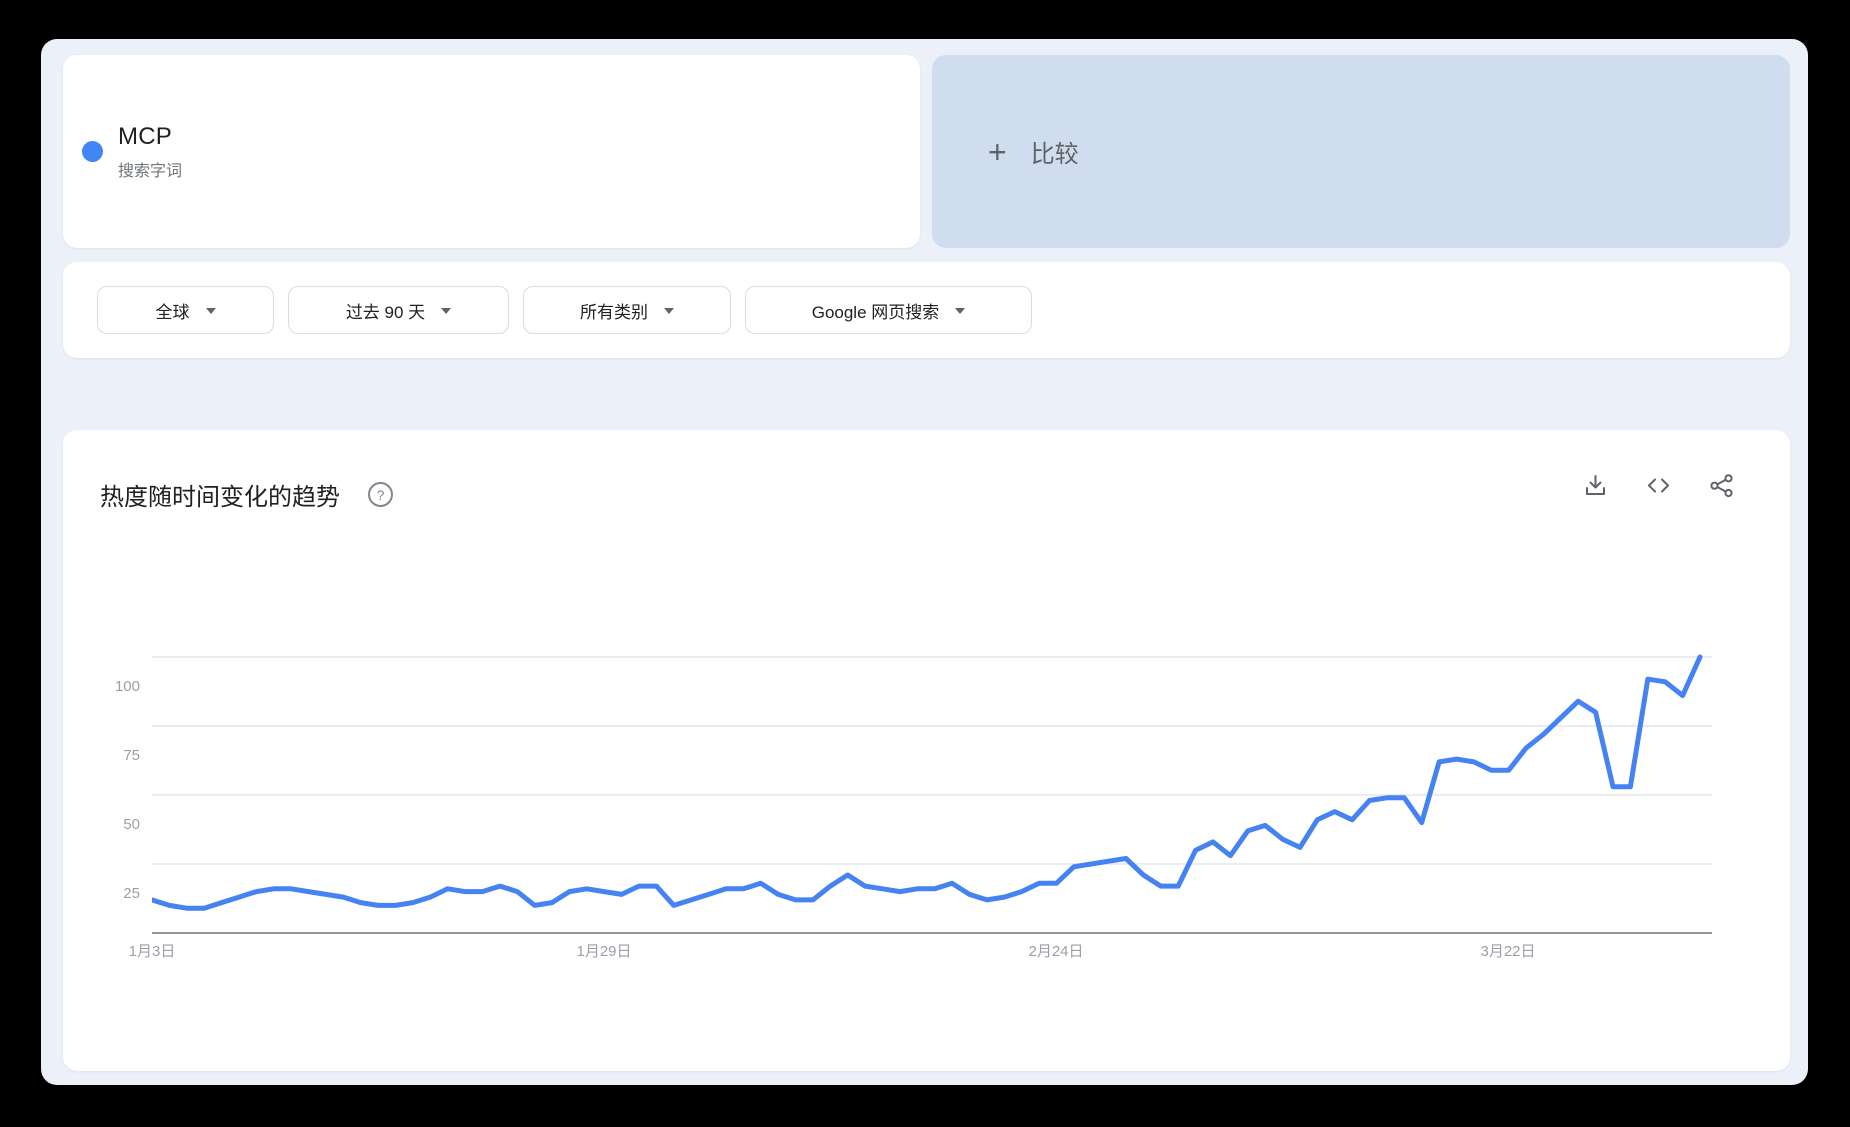 The height and width of the screenshot is (1127, 1850). Describe the element at coordinates (997, 151) in the screenshot. I see `plus-icon: +` at that location.